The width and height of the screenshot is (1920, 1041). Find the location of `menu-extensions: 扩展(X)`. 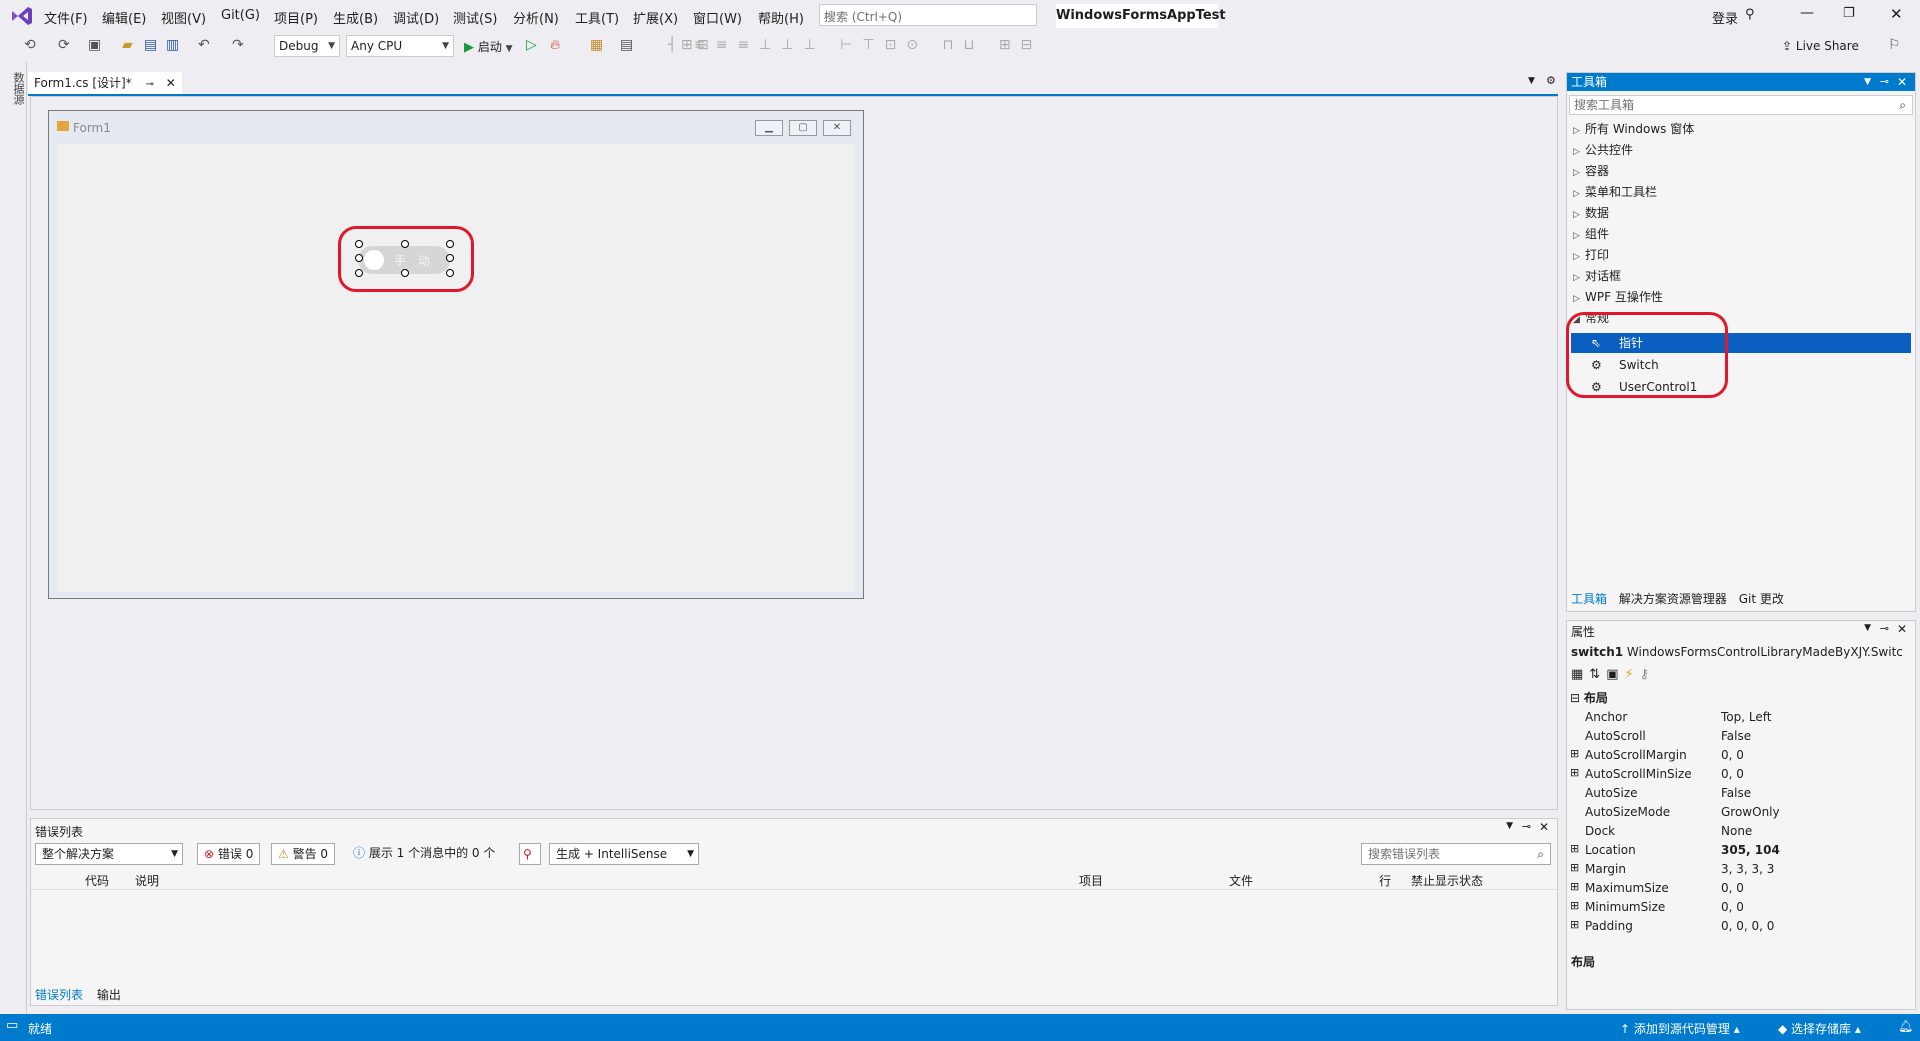

menu-extensions: 扩展(X) is located at coordinates (655, 17).